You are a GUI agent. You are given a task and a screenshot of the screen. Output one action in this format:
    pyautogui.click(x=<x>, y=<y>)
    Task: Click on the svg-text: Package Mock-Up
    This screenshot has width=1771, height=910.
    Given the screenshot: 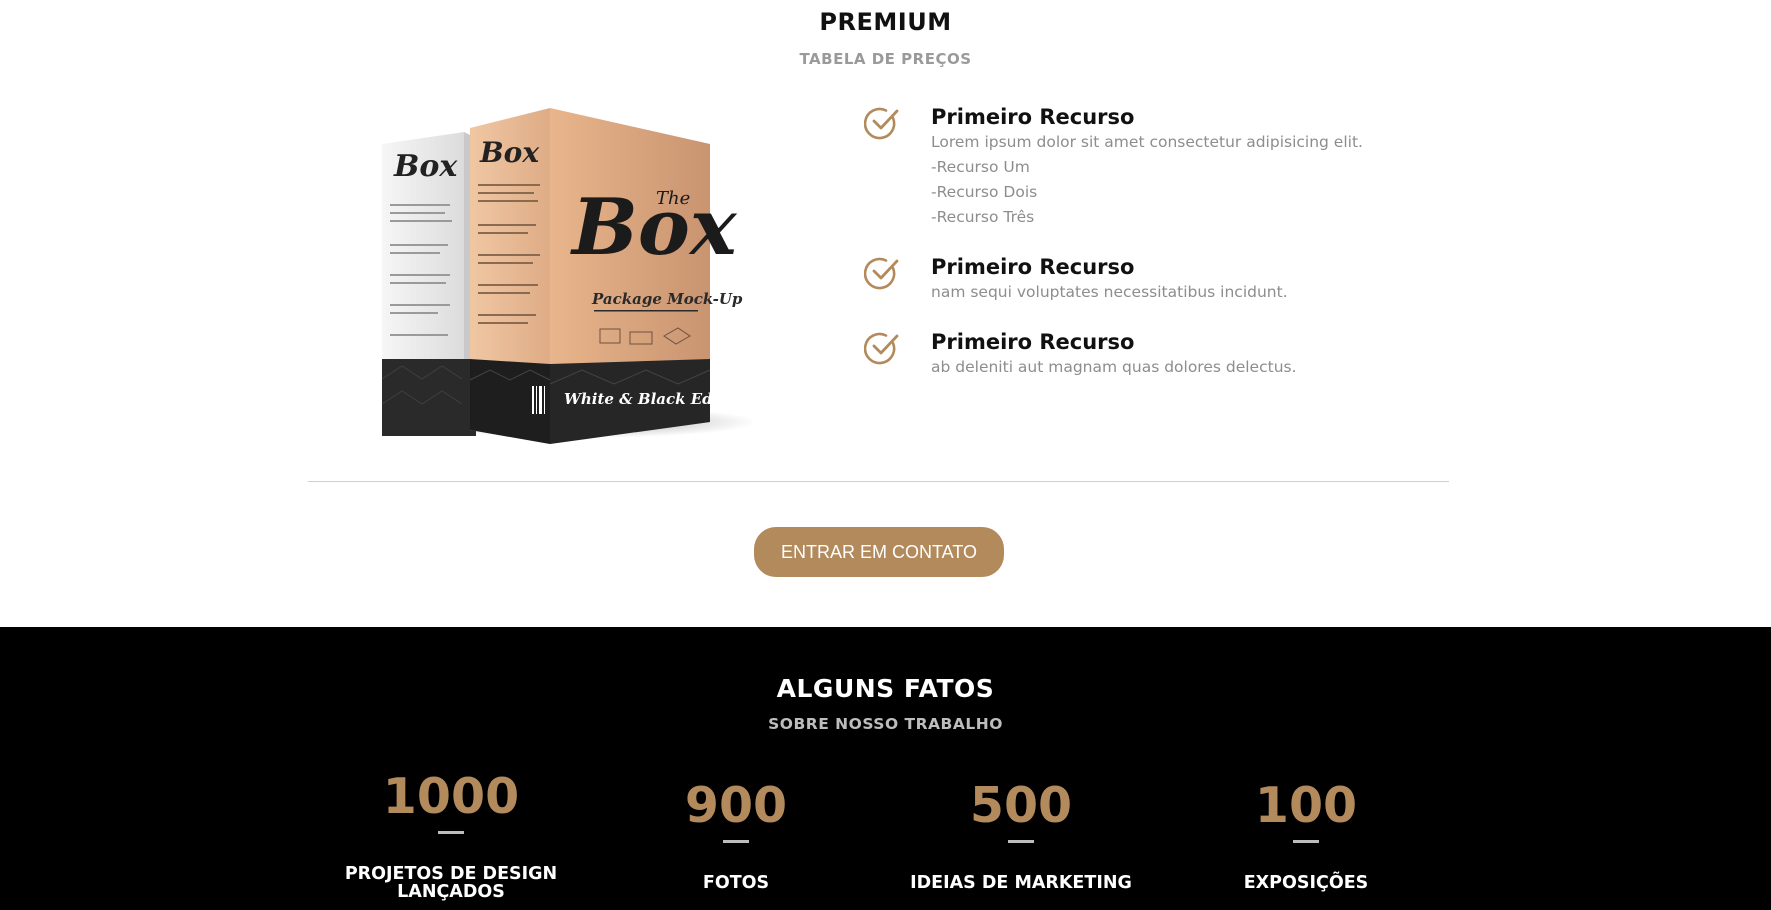 What is the action you would take?
    pyautogui.click(x=667, y=299)
    